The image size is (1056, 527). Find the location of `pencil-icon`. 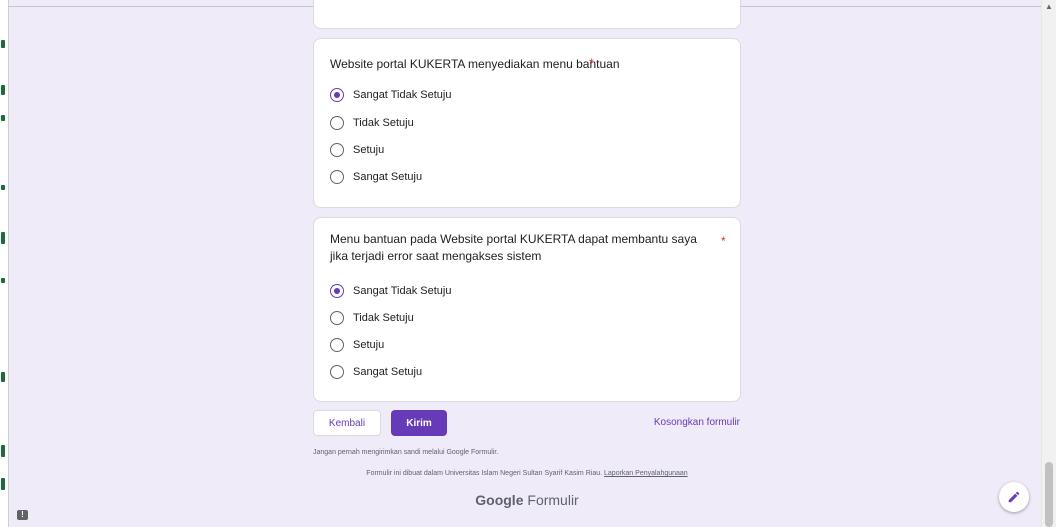

pencil-icon is located at coordinates (1014, 497).